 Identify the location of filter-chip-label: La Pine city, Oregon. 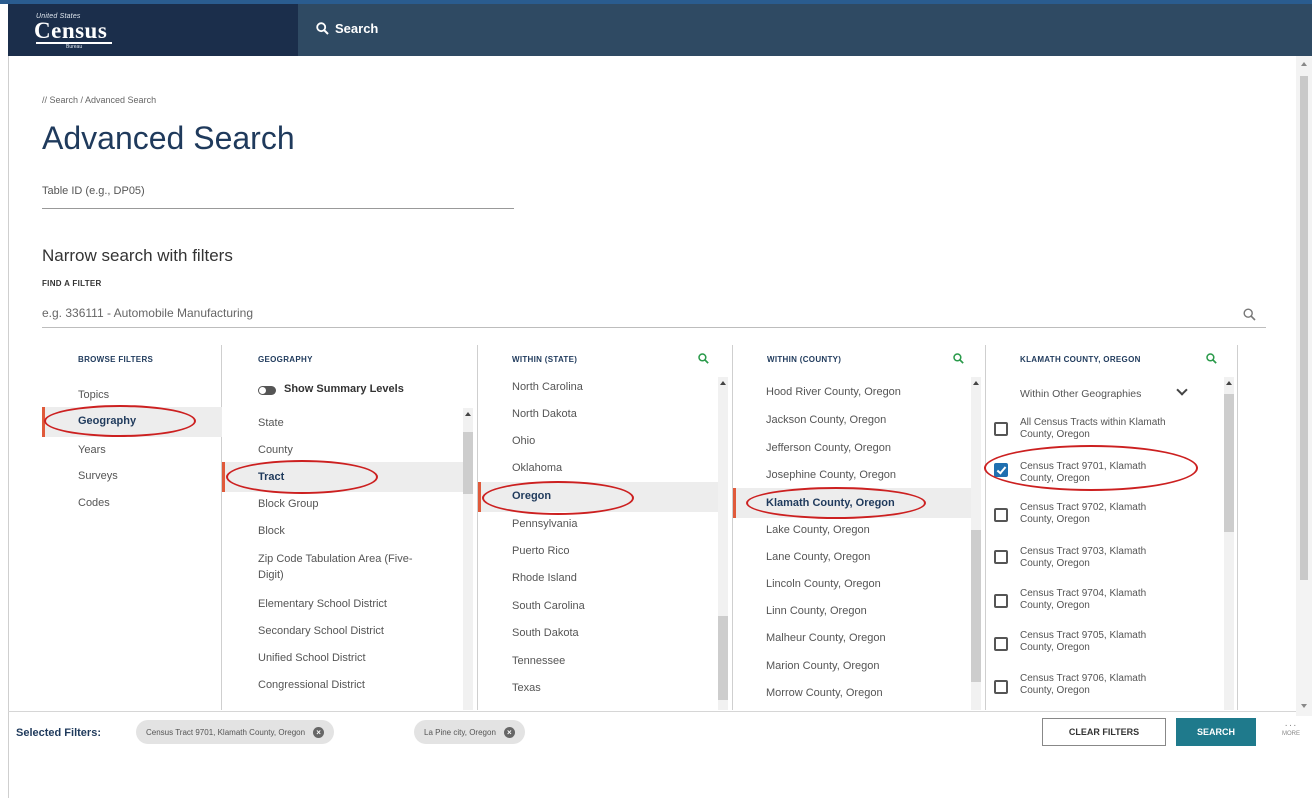
(460, 732).